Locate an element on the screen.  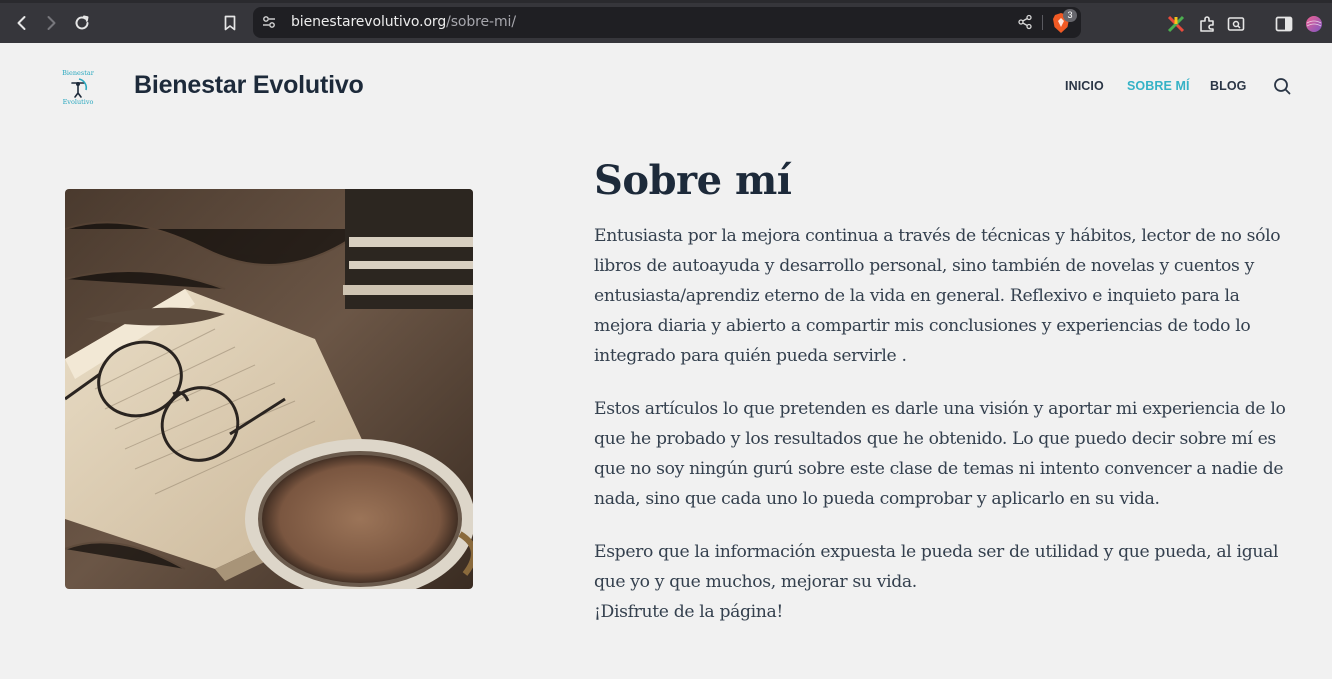
closing-line: ¡Disfrute de la página! is located at coordinates (688, 612).